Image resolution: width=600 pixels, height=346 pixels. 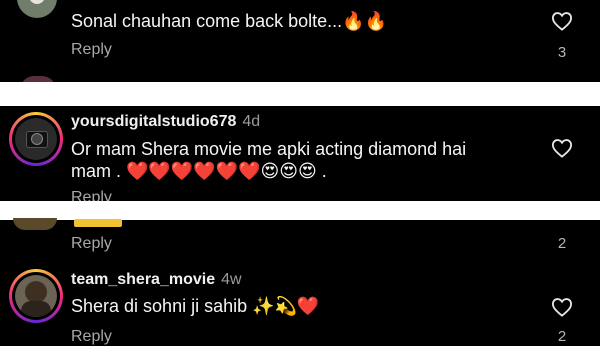 I want to click on comment-username: yoursdigitalstudio678 4d, so click(x=165, y=122).